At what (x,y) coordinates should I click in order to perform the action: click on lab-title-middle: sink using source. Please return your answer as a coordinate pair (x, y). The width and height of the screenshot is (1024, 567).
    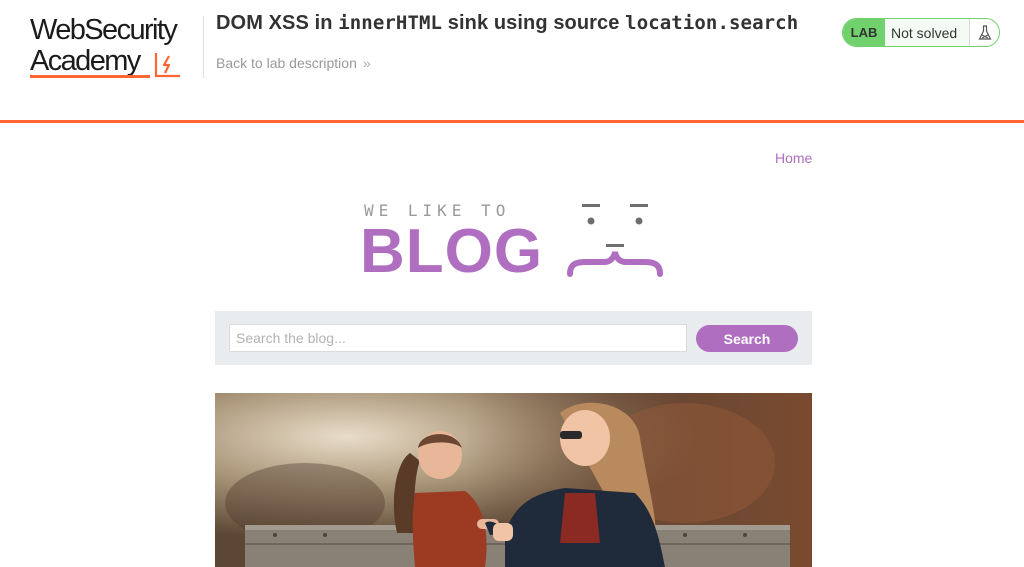
    Looking at the image, I should click on (534, 23).